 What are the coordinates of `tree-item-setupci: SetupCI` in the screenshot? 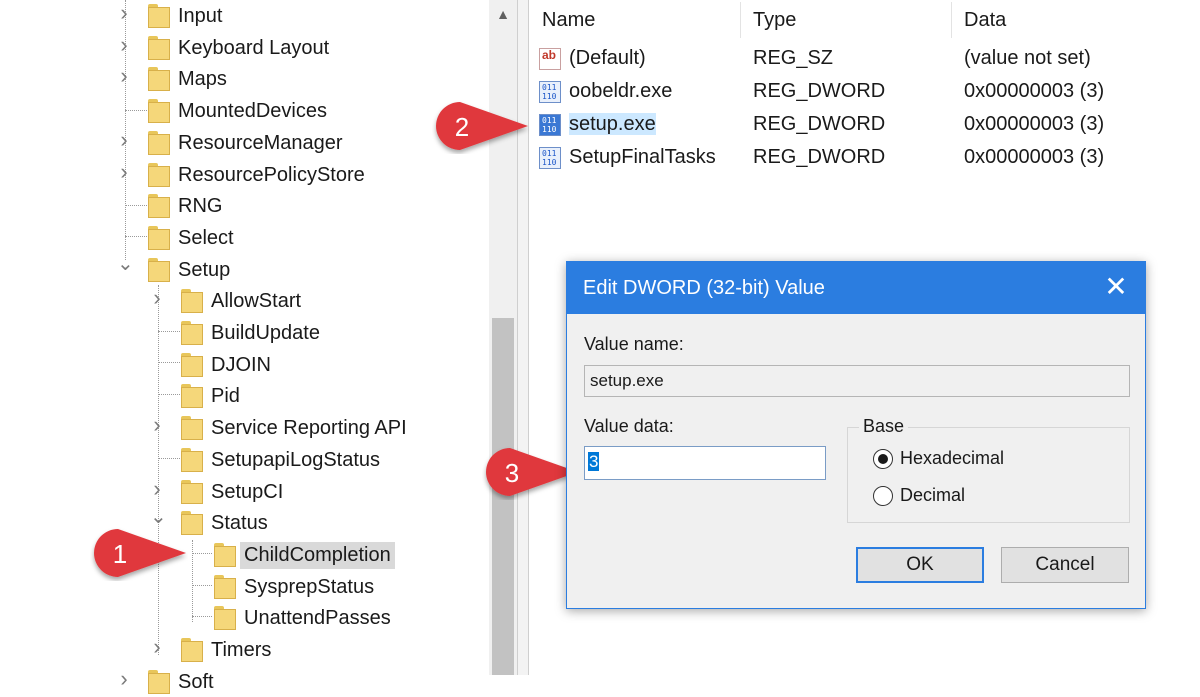 It's located at (247, 492).